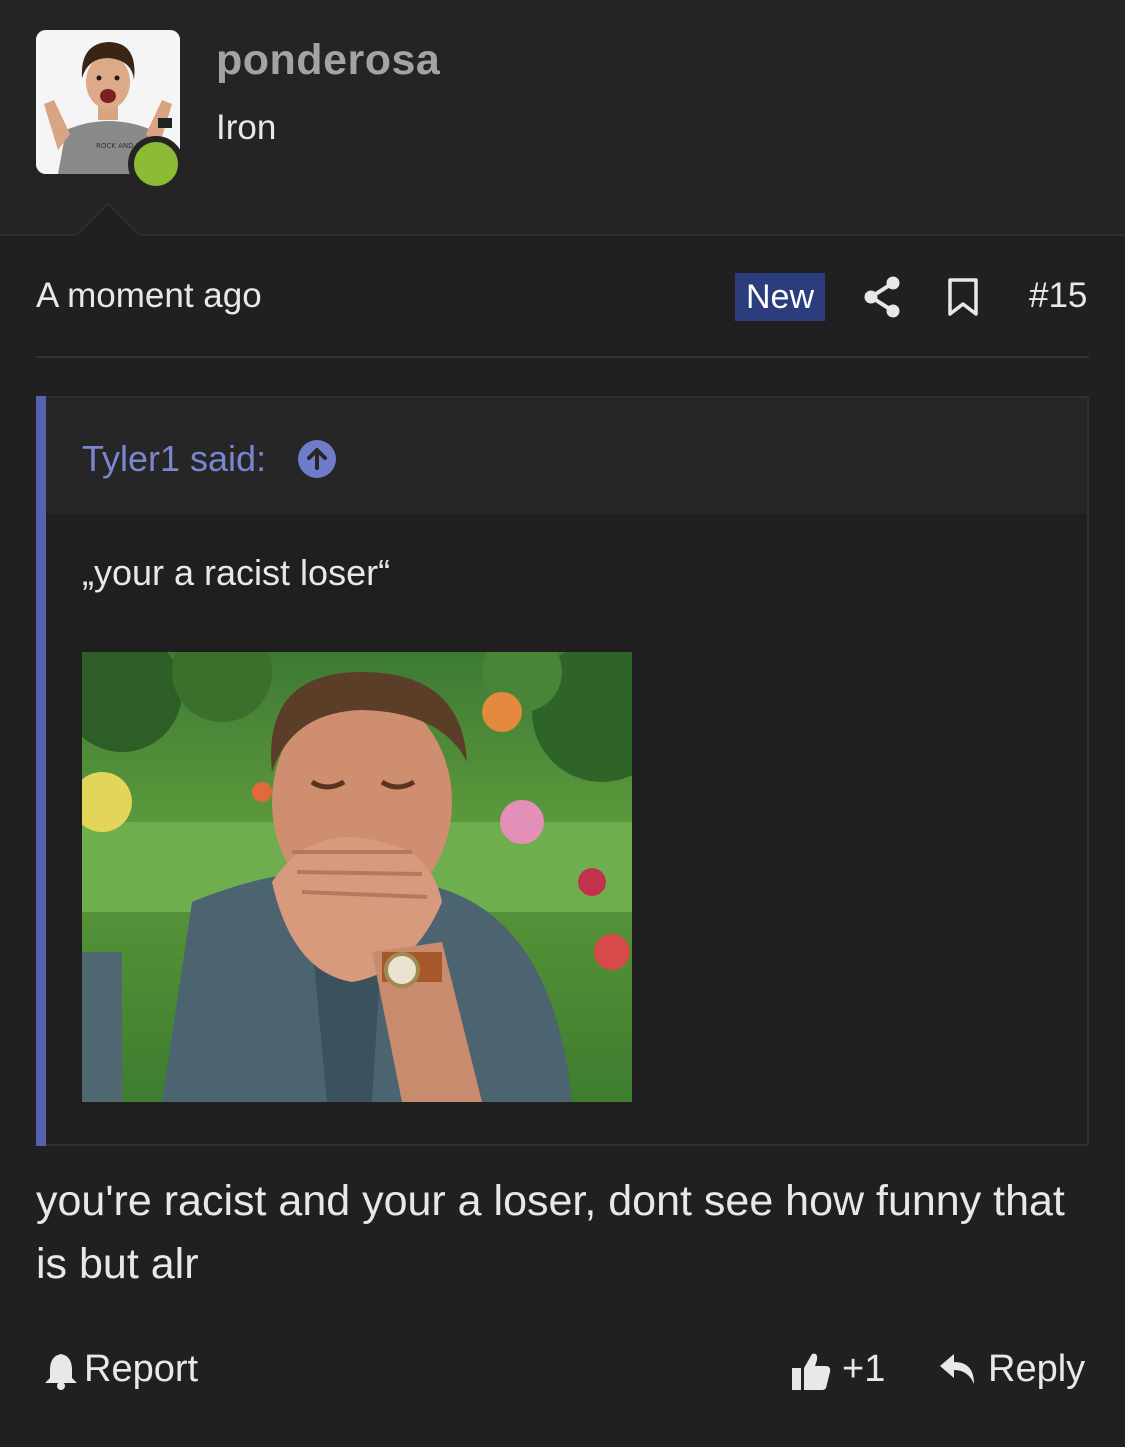 This screenshot has width=1125, height=1447. Describe the element at coordinates (141, 1369) in the screenshot. I see `report-label: Report` at that location.